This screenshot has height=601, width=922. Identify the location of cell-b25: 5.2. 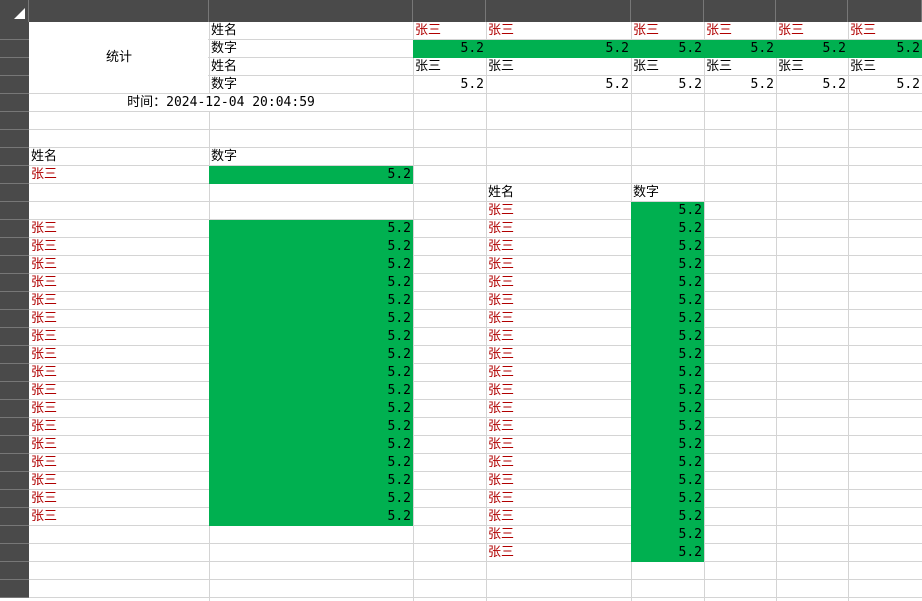
(311, 463).